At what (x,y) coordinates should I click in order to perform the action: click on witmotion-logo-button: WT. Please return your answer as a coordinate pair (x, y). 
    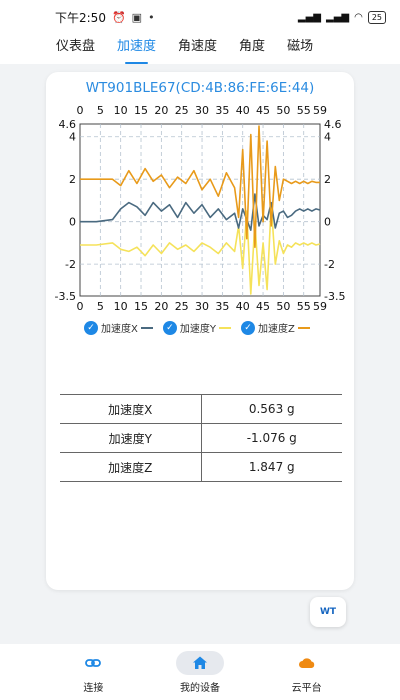
    Looking at the image, I should click on (328, 612).